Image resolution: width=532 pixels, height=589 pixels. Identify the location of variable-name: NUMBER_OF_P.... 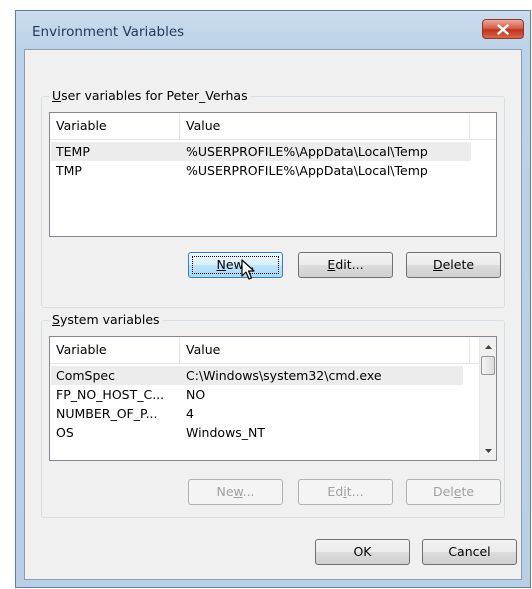
(107, 413).